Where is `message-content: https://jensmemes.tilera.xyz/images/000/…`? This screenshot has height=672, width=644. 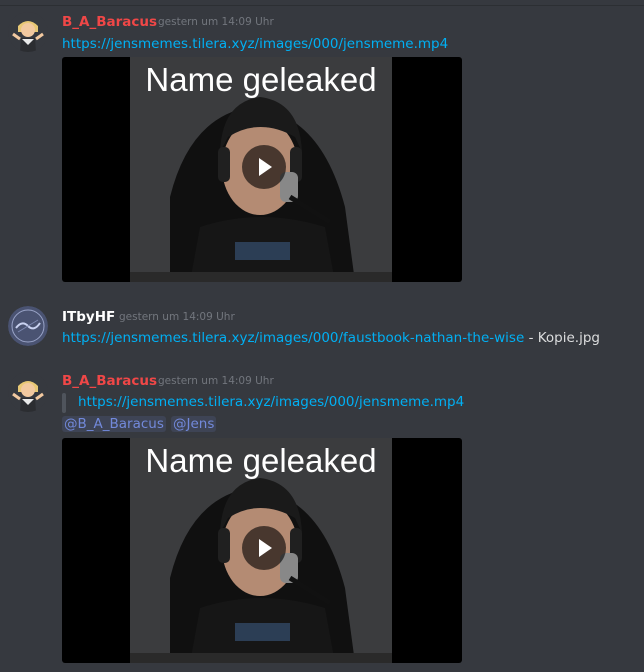
message-content: https://jensmemes.tilera.xyz/images/000/… is located at coordinates (331, 338).